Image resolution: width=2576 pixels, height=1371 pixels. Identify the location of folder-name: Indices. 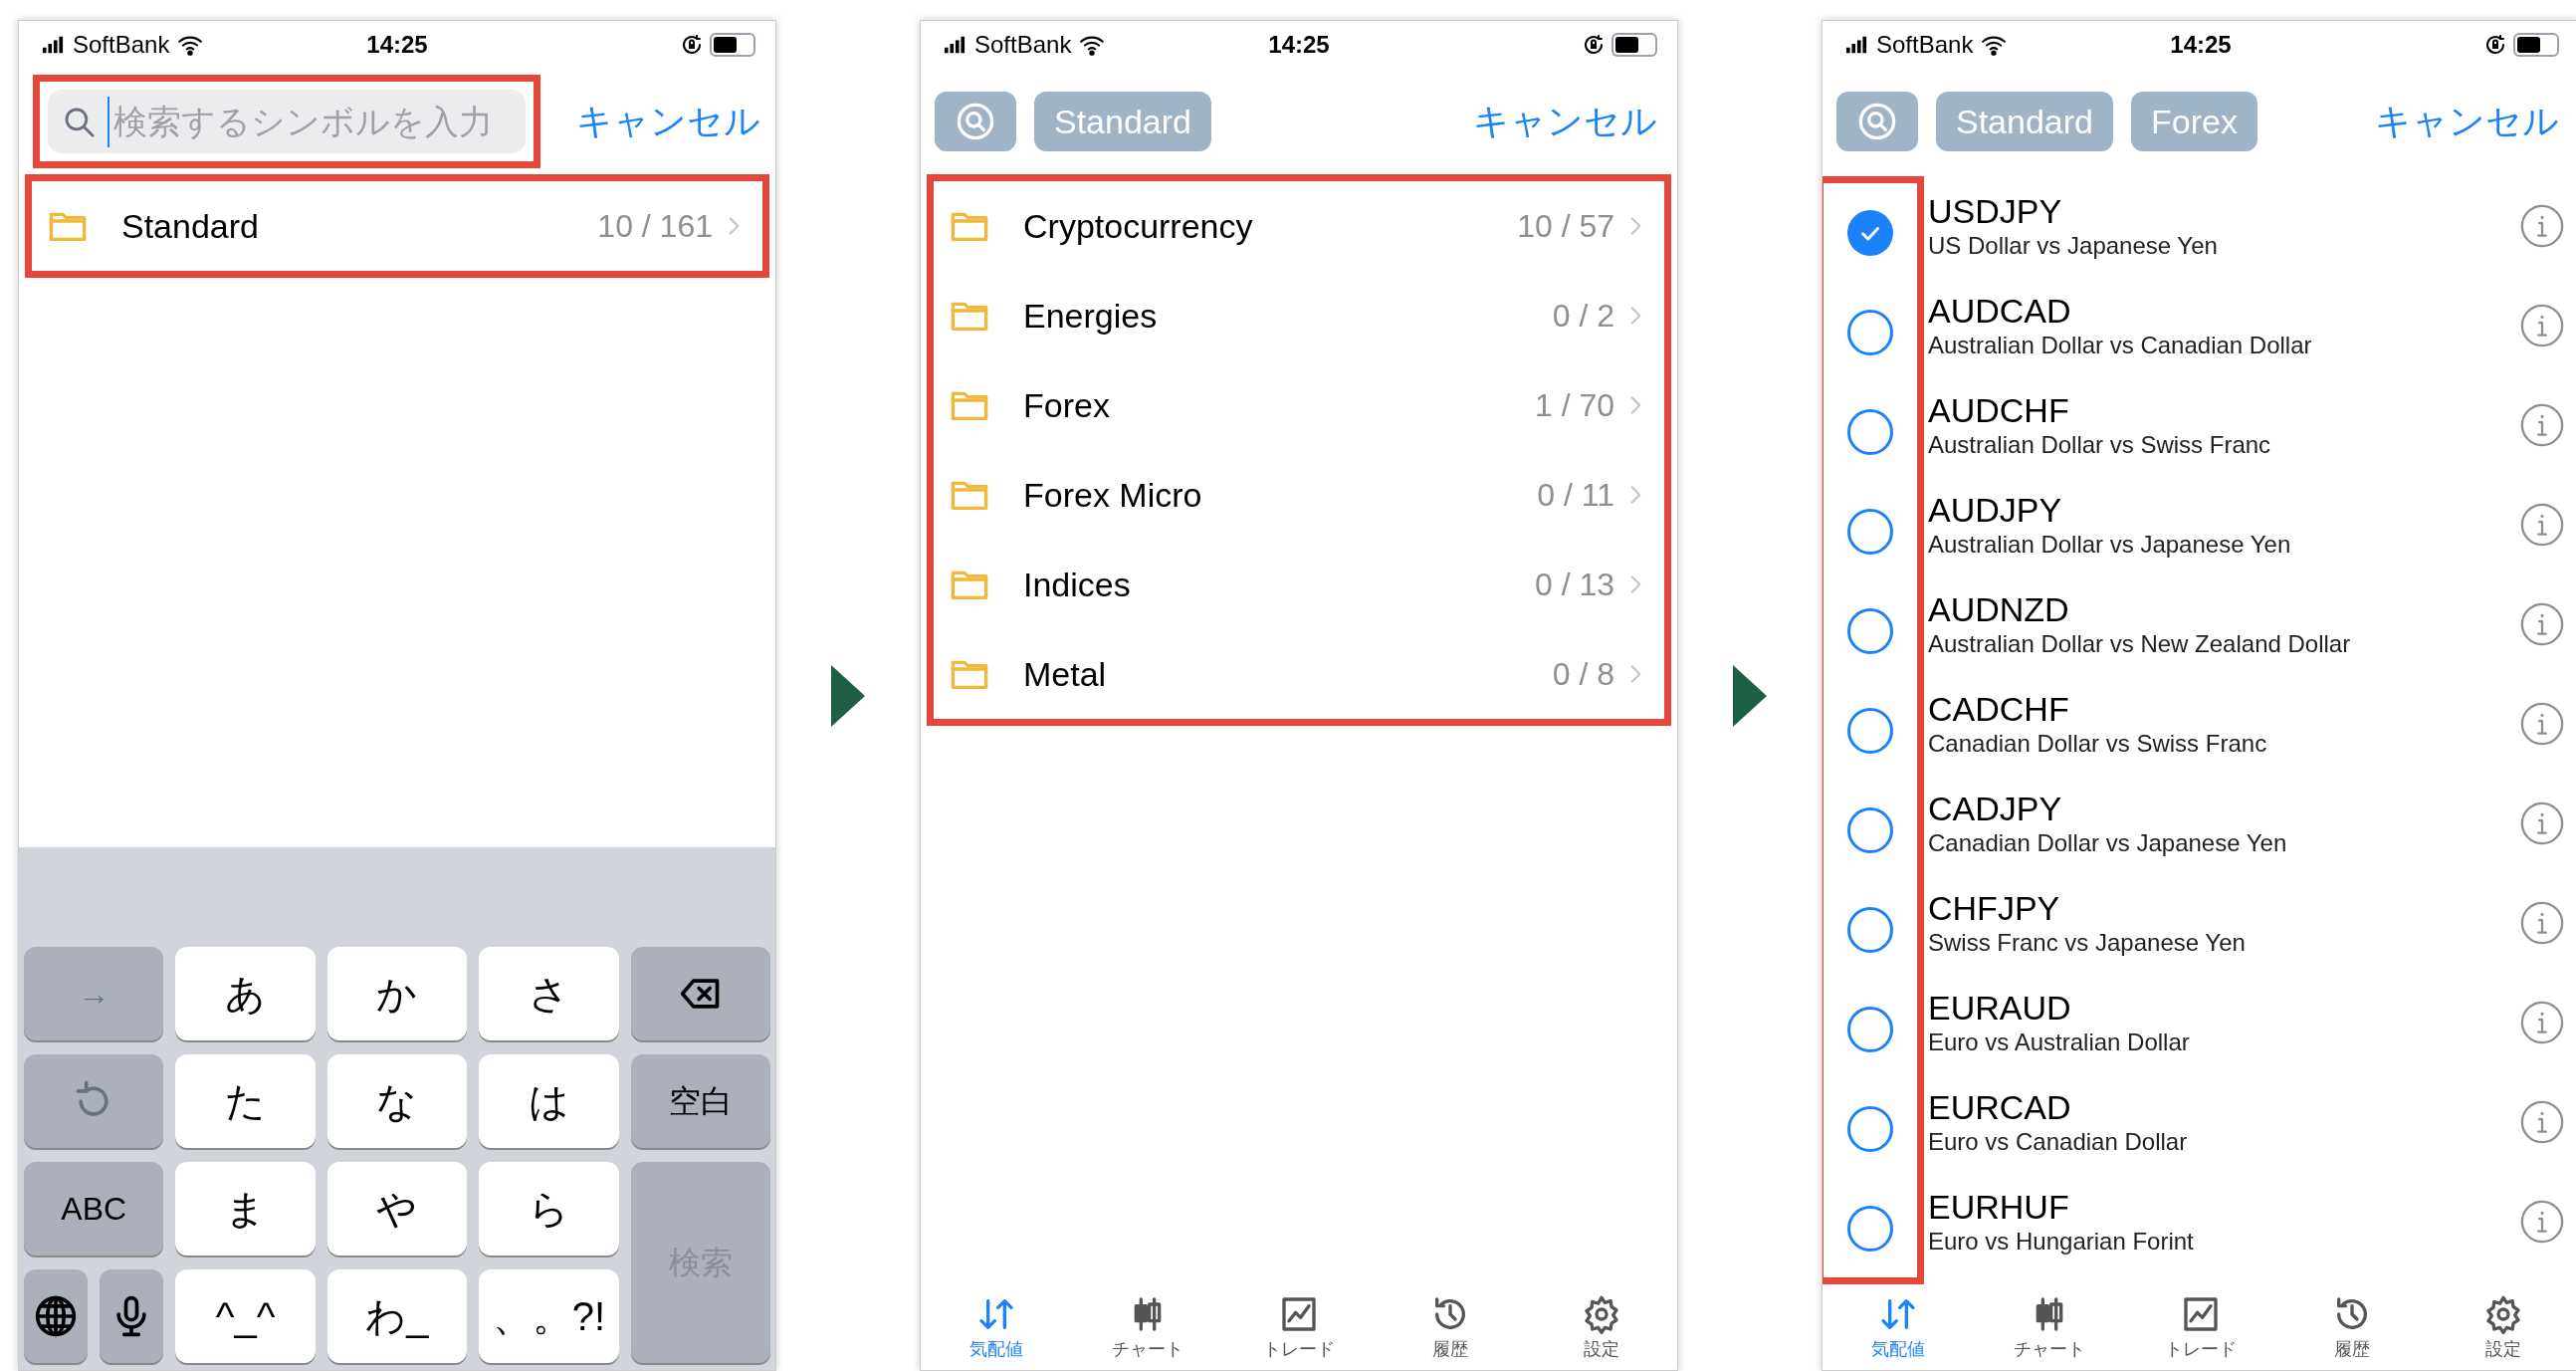
(1077, 584).